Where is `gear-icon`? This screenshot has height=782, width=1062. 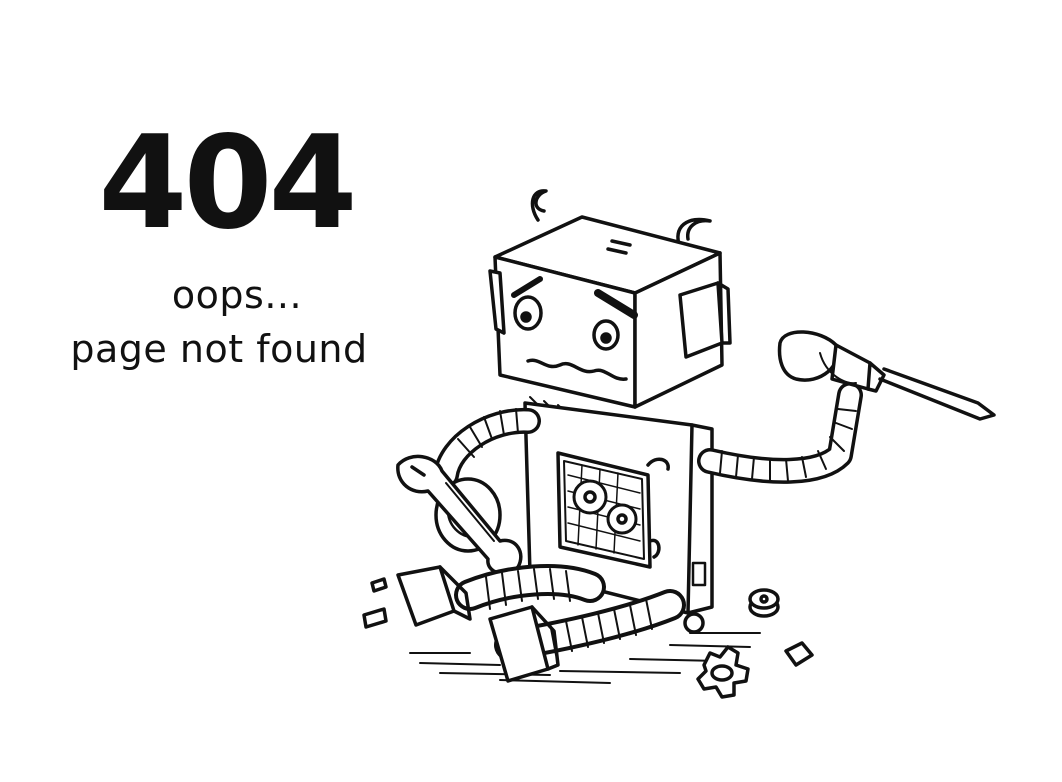
gear-icon is located at coordinates (723, 672).